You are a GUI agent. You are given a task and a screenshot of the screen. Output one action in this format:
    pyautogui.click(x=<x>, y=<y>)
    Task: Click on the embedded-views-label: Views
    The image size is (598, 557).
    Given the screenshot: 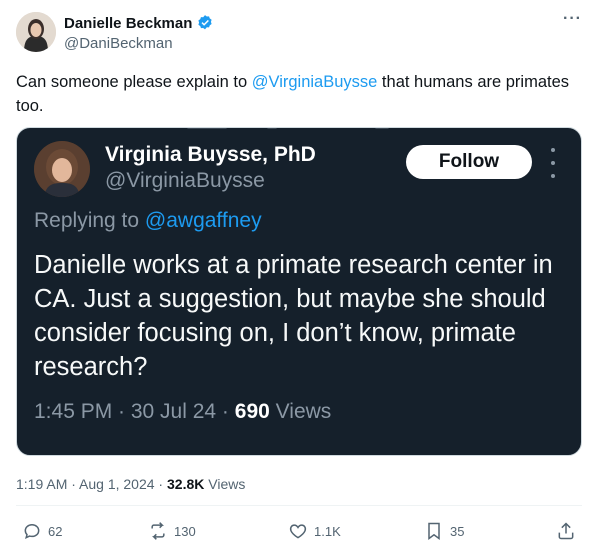 What is the action you would take?
    pyautogui.click(x=300, y=411)
    